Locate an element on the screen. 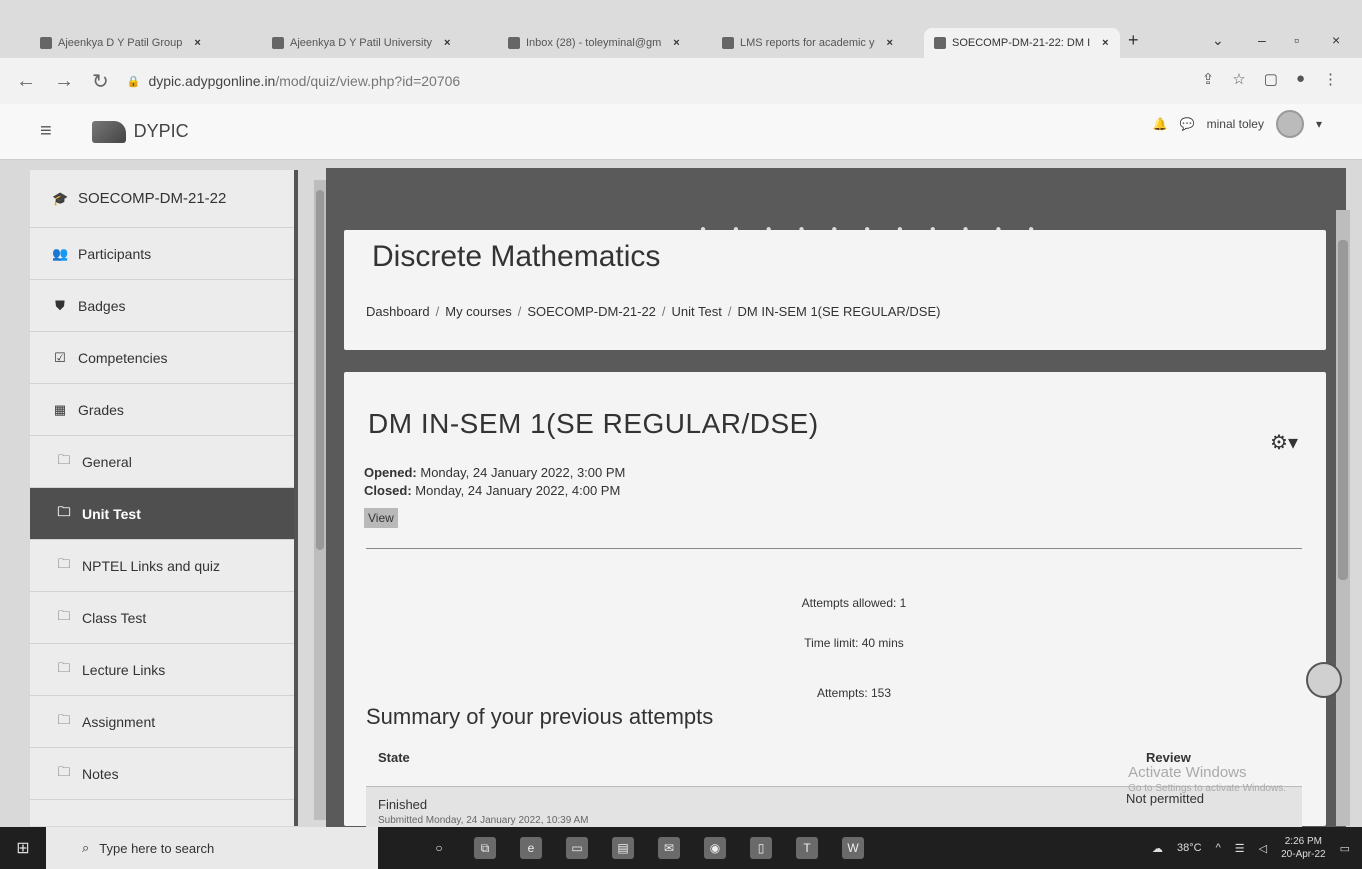 This screenshot has width=1362, height=869. teams-icon: T is located at coordinates (807, 848).